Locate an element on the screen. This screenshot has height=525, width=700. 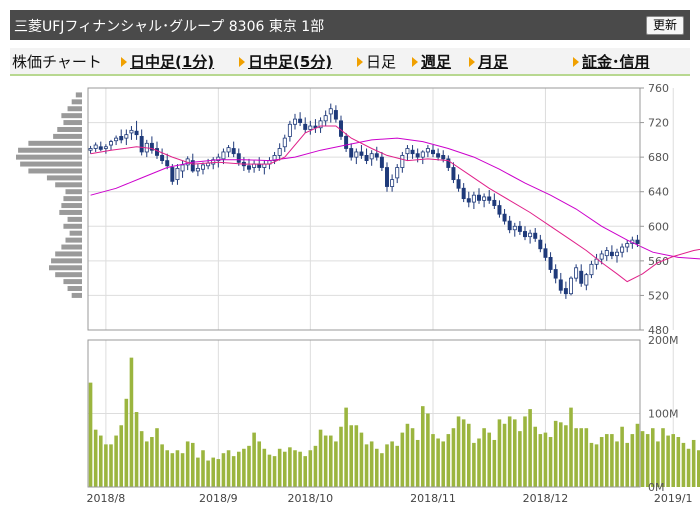
date-tick-label: 2018/11 is located at coordinates (433, 498).